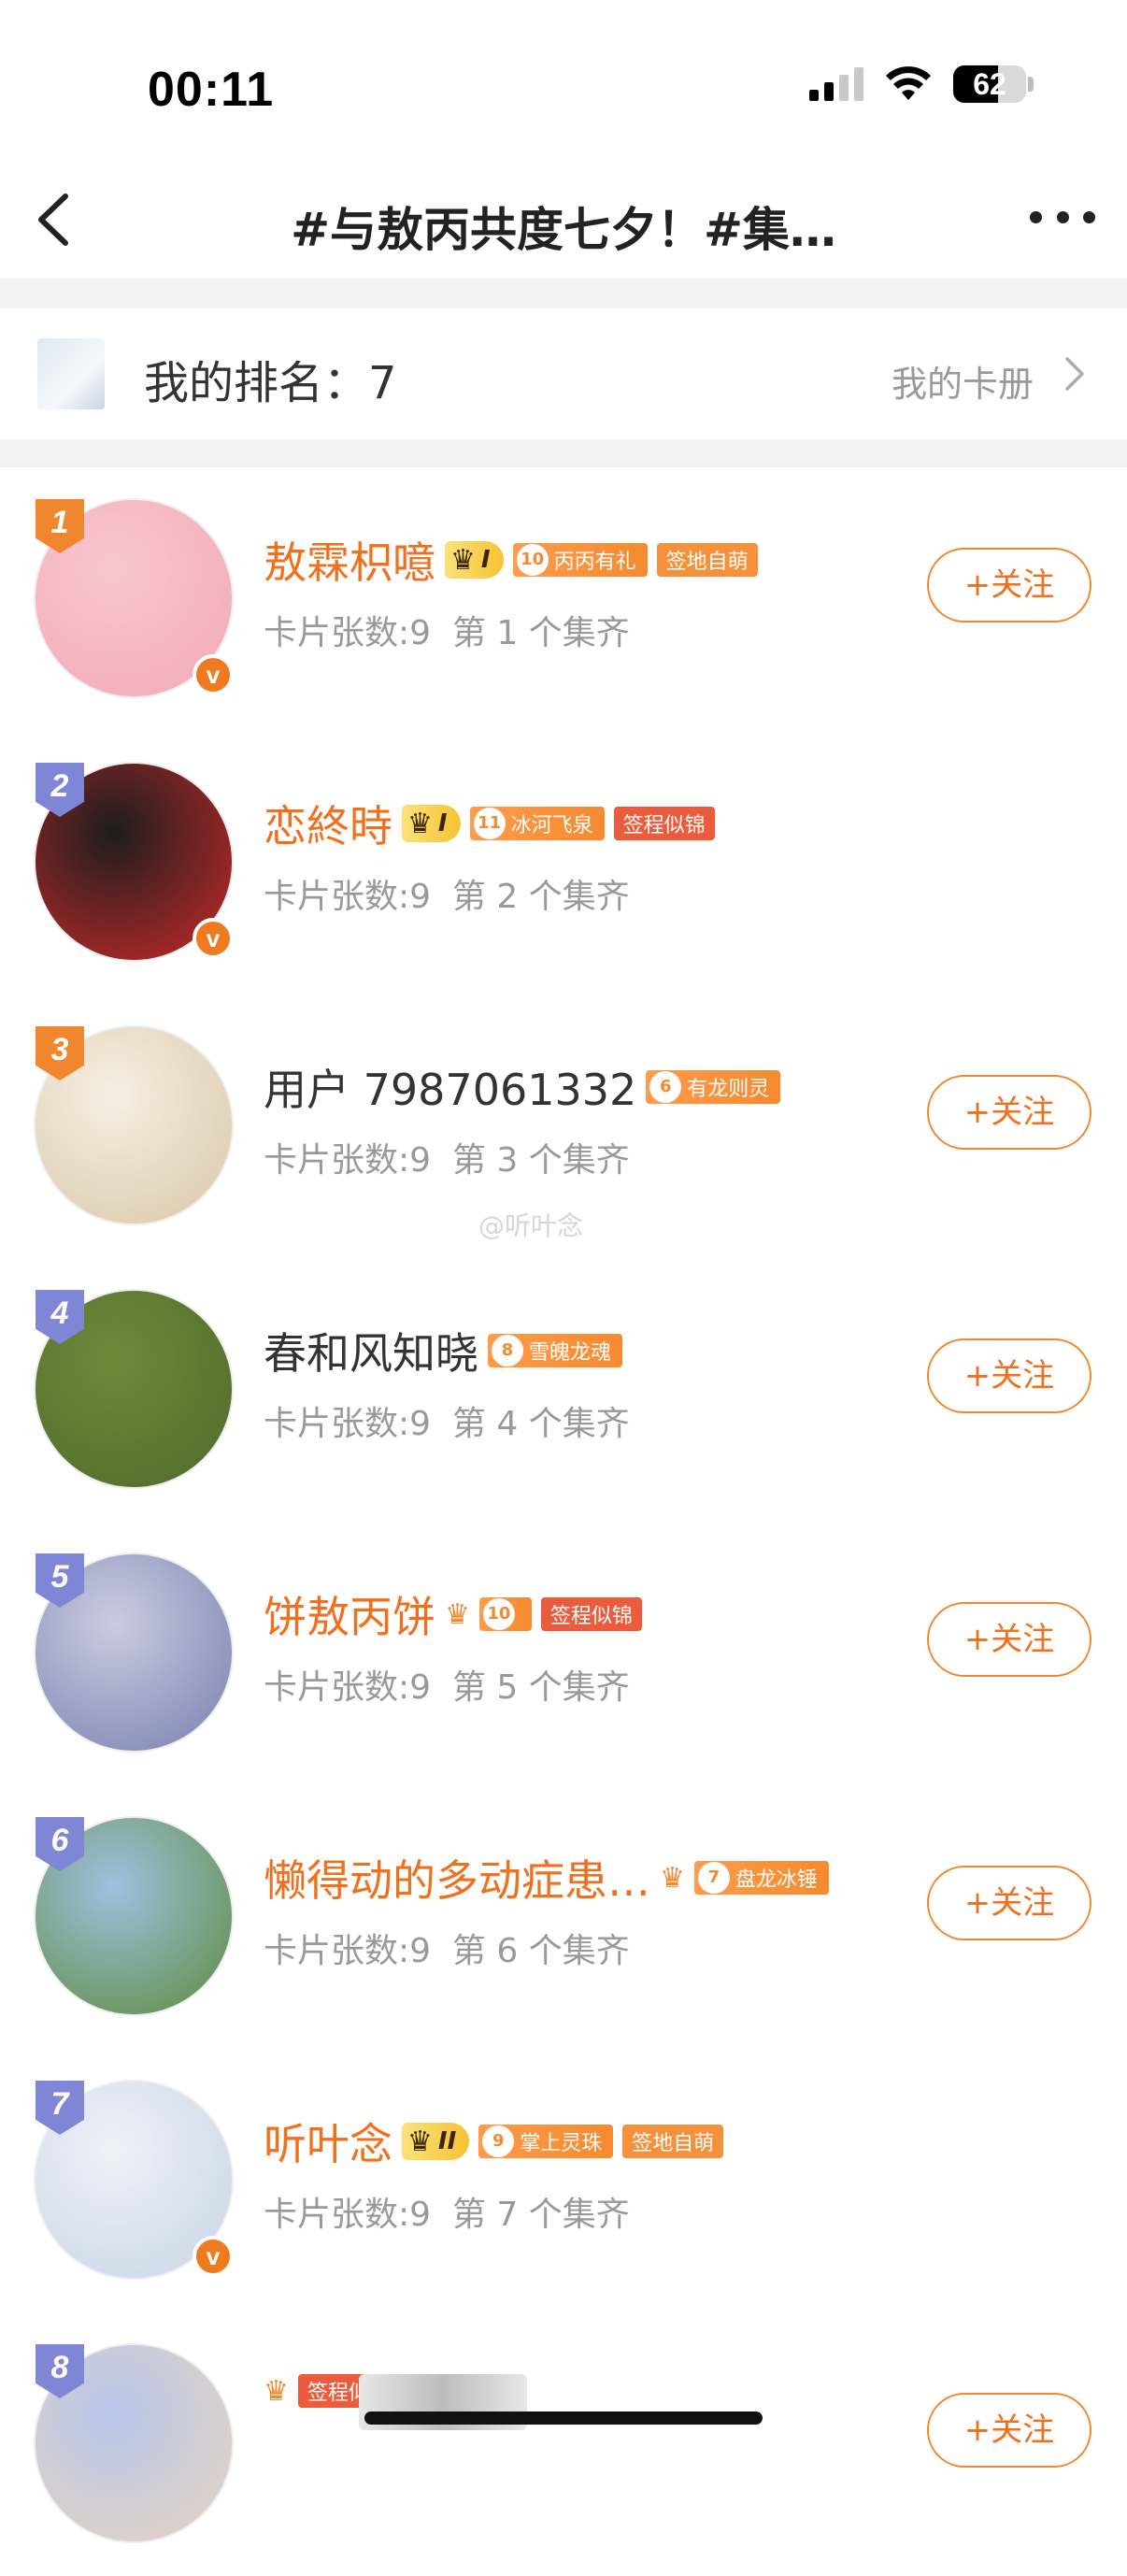  Describe the element at coordinates (447, 2211) in the screenshot. I see `card-info: 卡片张数:9 第 7 个集齐` at that location.